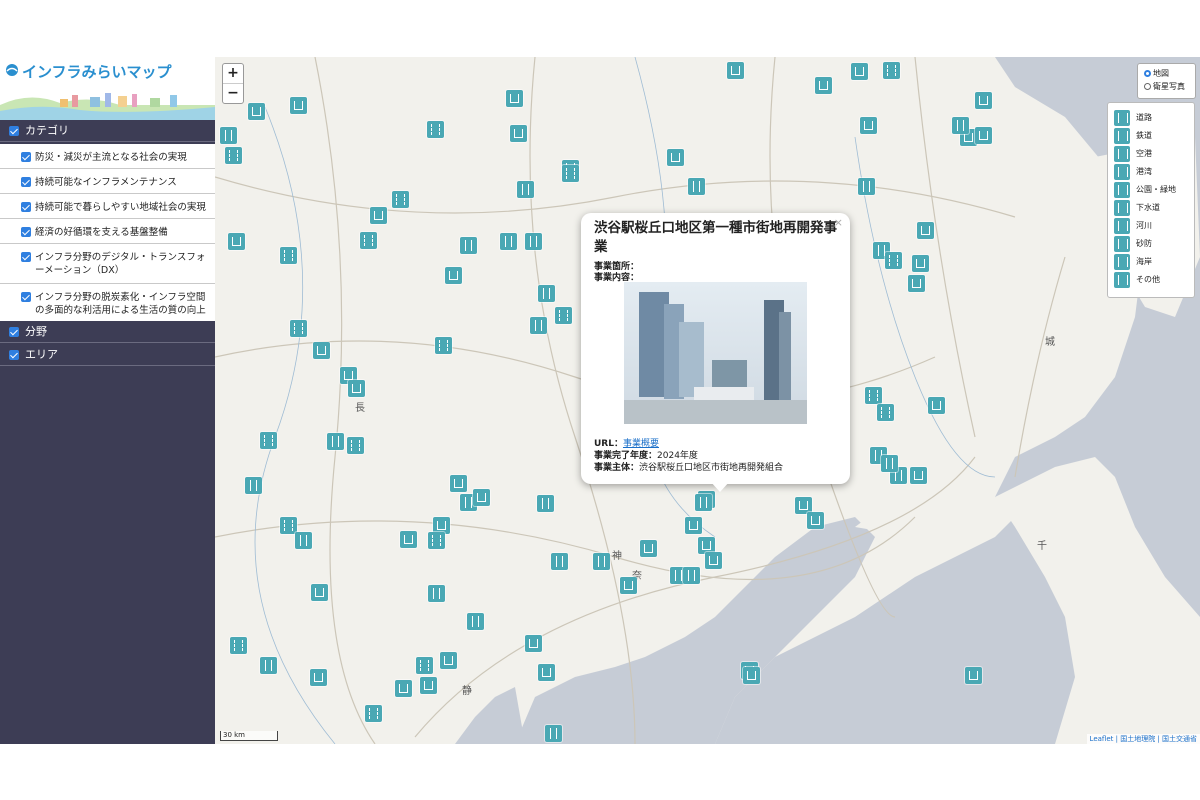  Describe the element at coordinates (107, 206) in the screenshot. I see `category-item-community: 持続可能で暮らしやすい地域社会の実現` at that location.